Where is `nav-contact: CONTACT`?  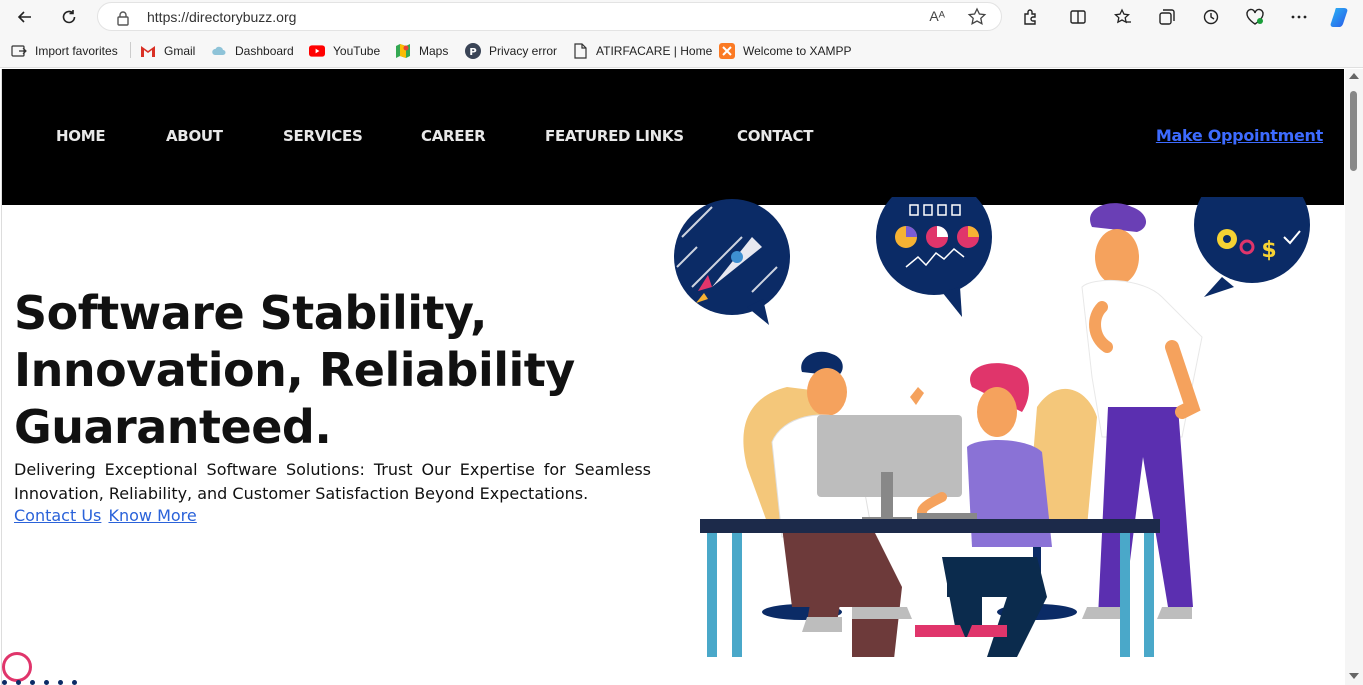 nav-contact: CONTACT is located at coordinates (775, 136).